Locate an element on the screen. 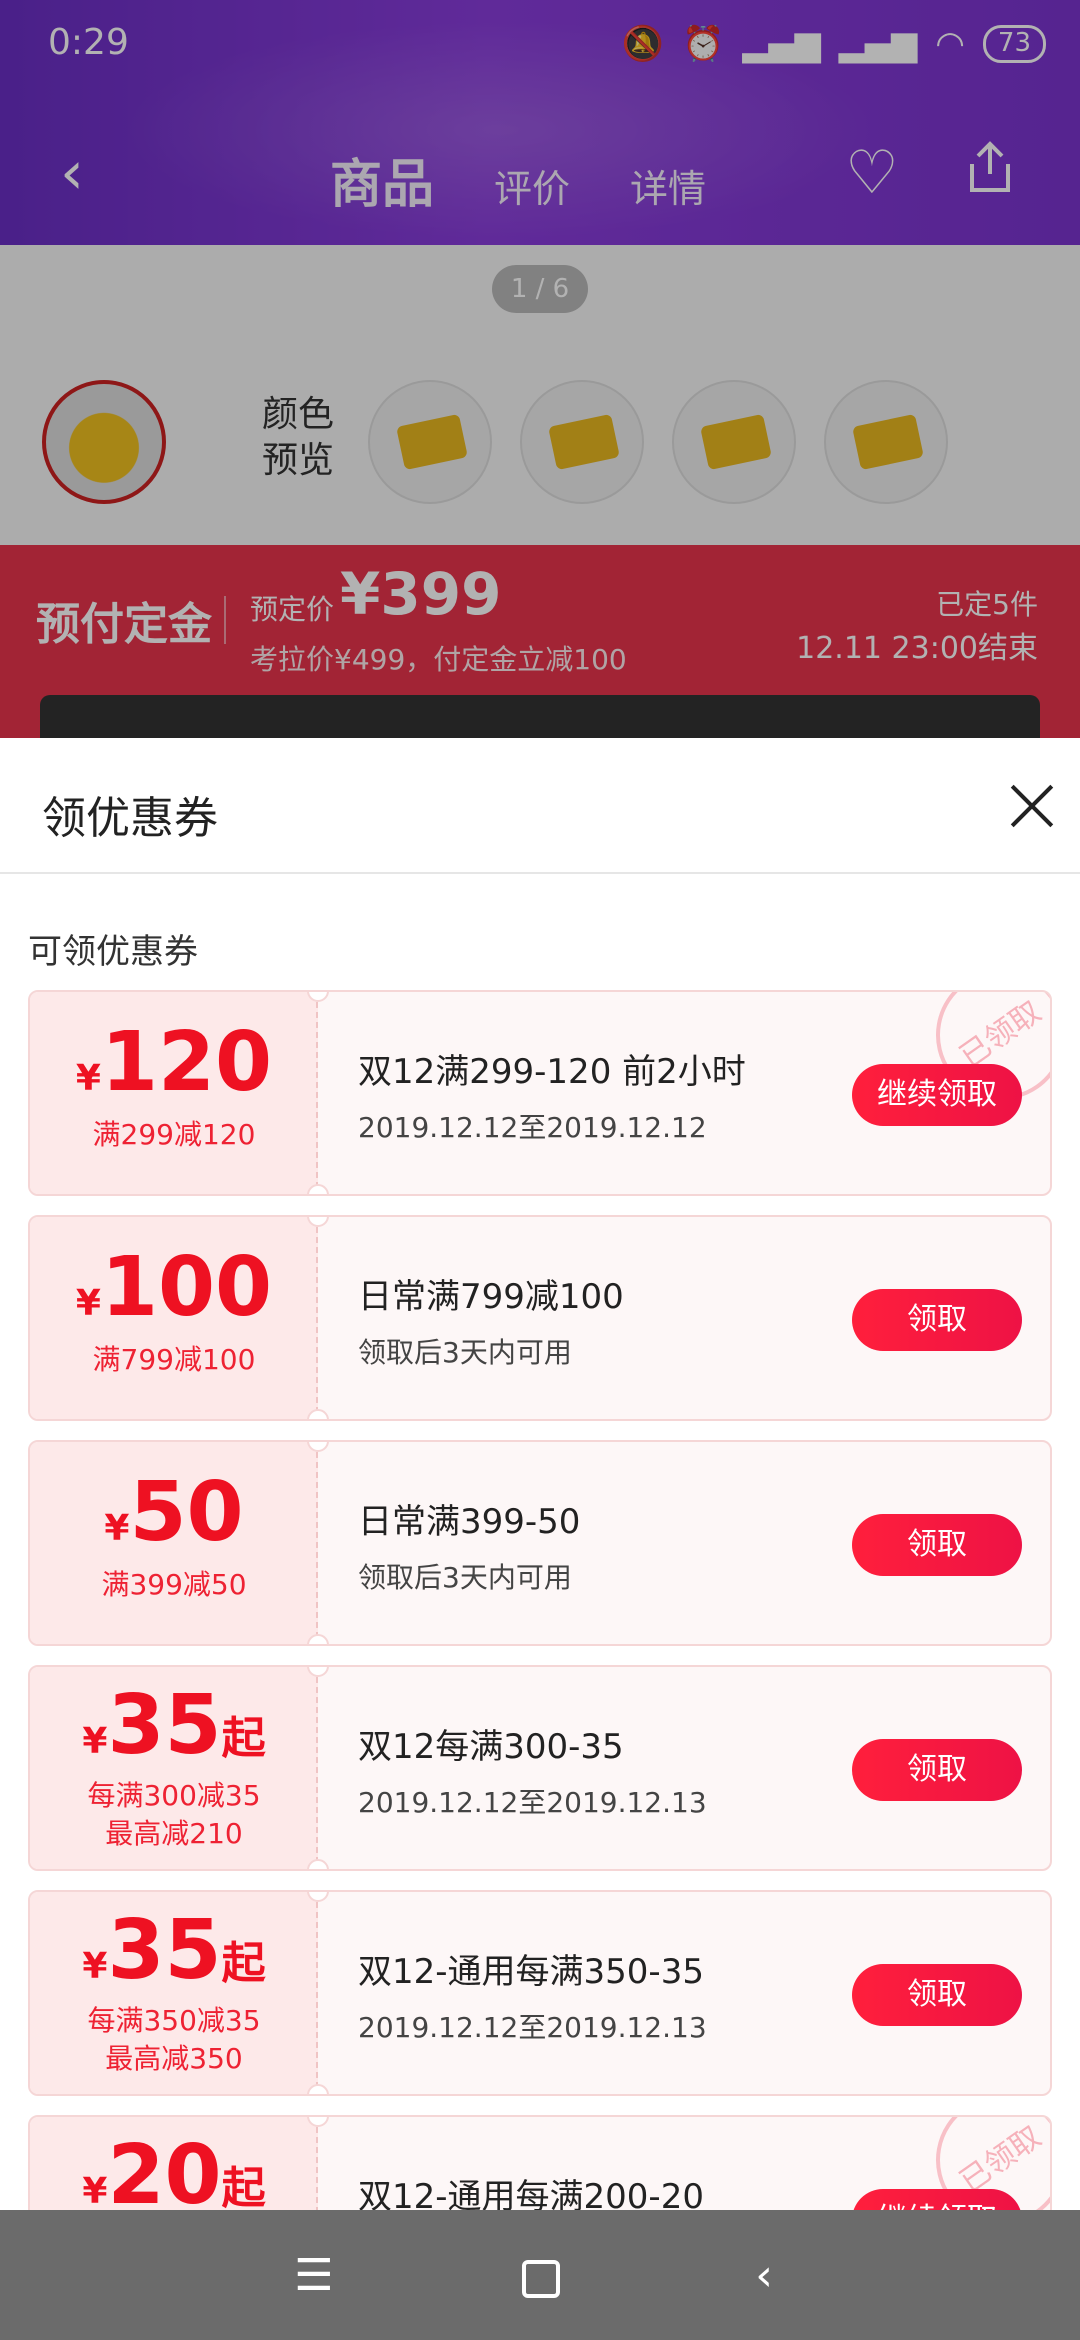 The height and width of the screenshot is (2340, 1080). coupon-name: 双12满299-120 前2小时 is located at coordinates (552, 1072).